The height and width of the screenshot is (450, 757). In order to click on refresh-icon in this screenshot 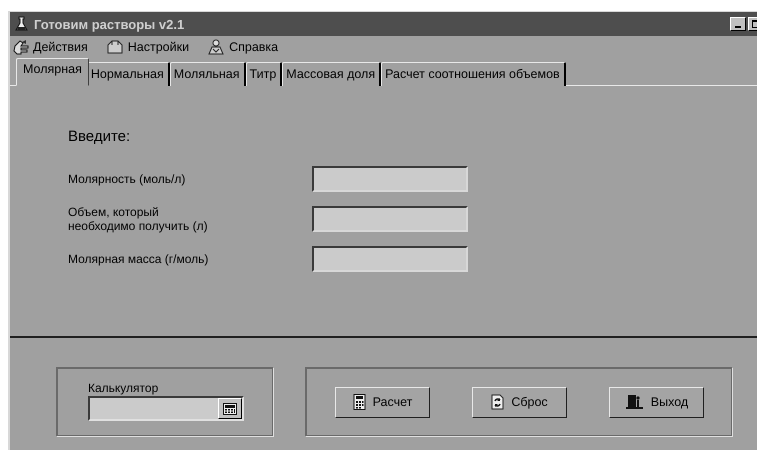, I will do `click(497, 402)`.